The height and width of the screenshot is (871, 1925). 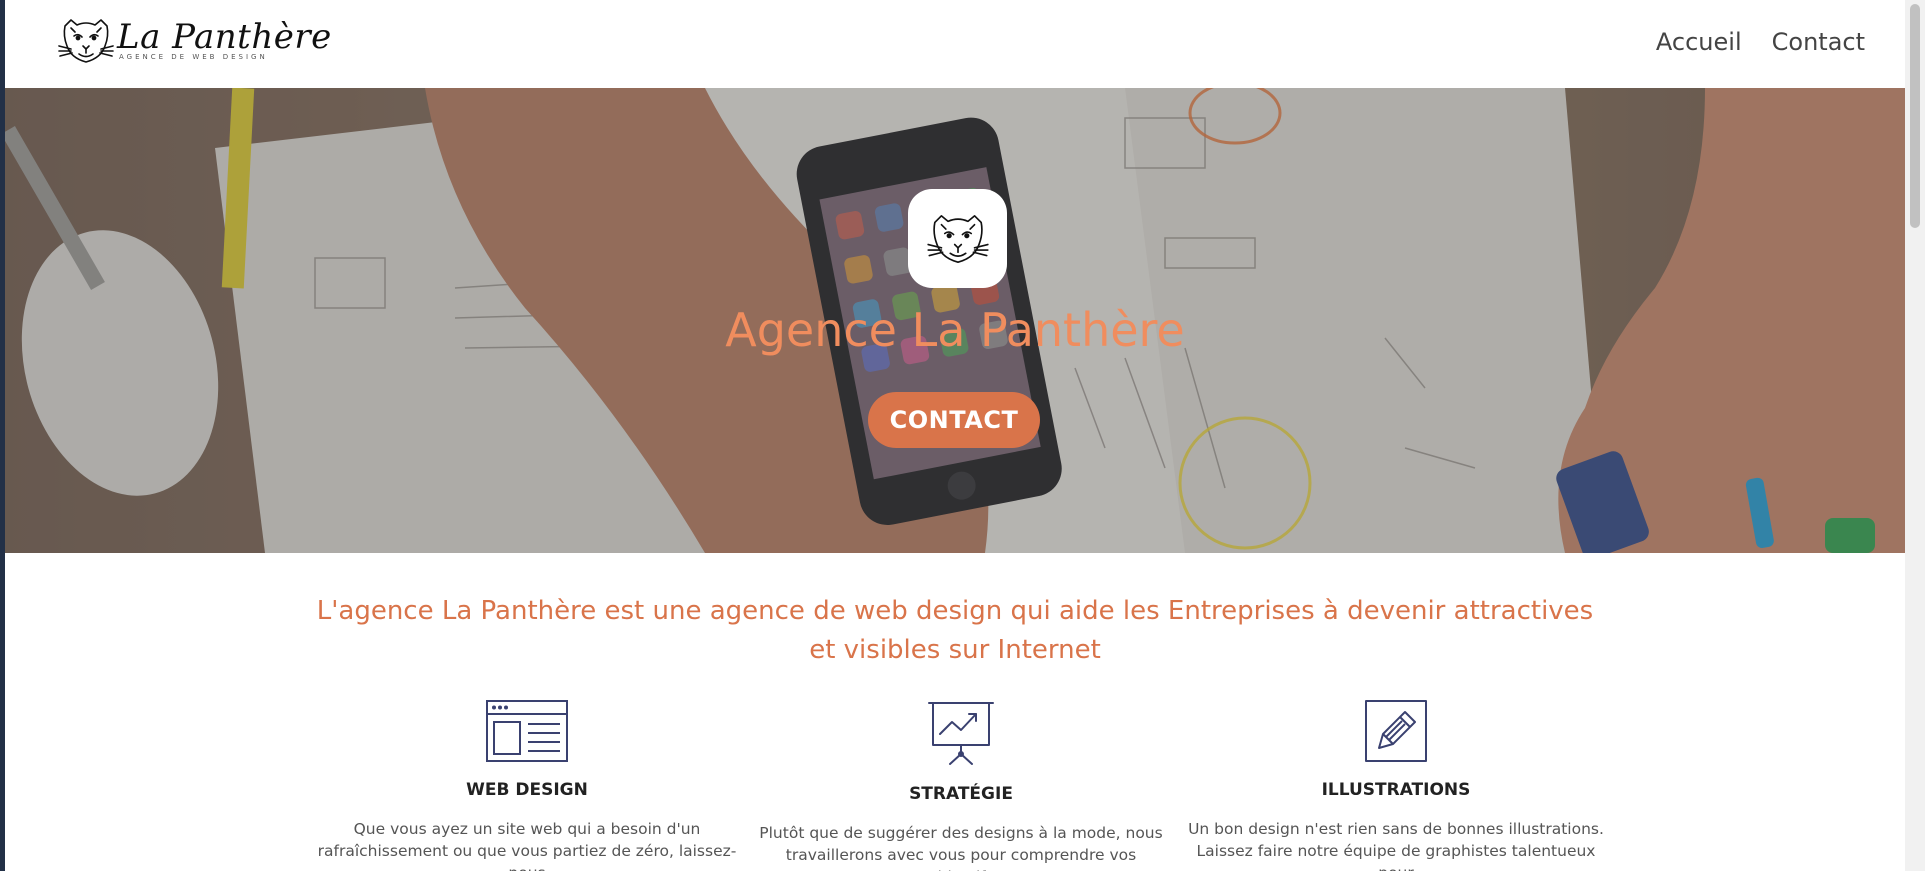 I want to click on brand-tagline: AGENCE DE WEB DESIGN, so click(x=193, y=57).